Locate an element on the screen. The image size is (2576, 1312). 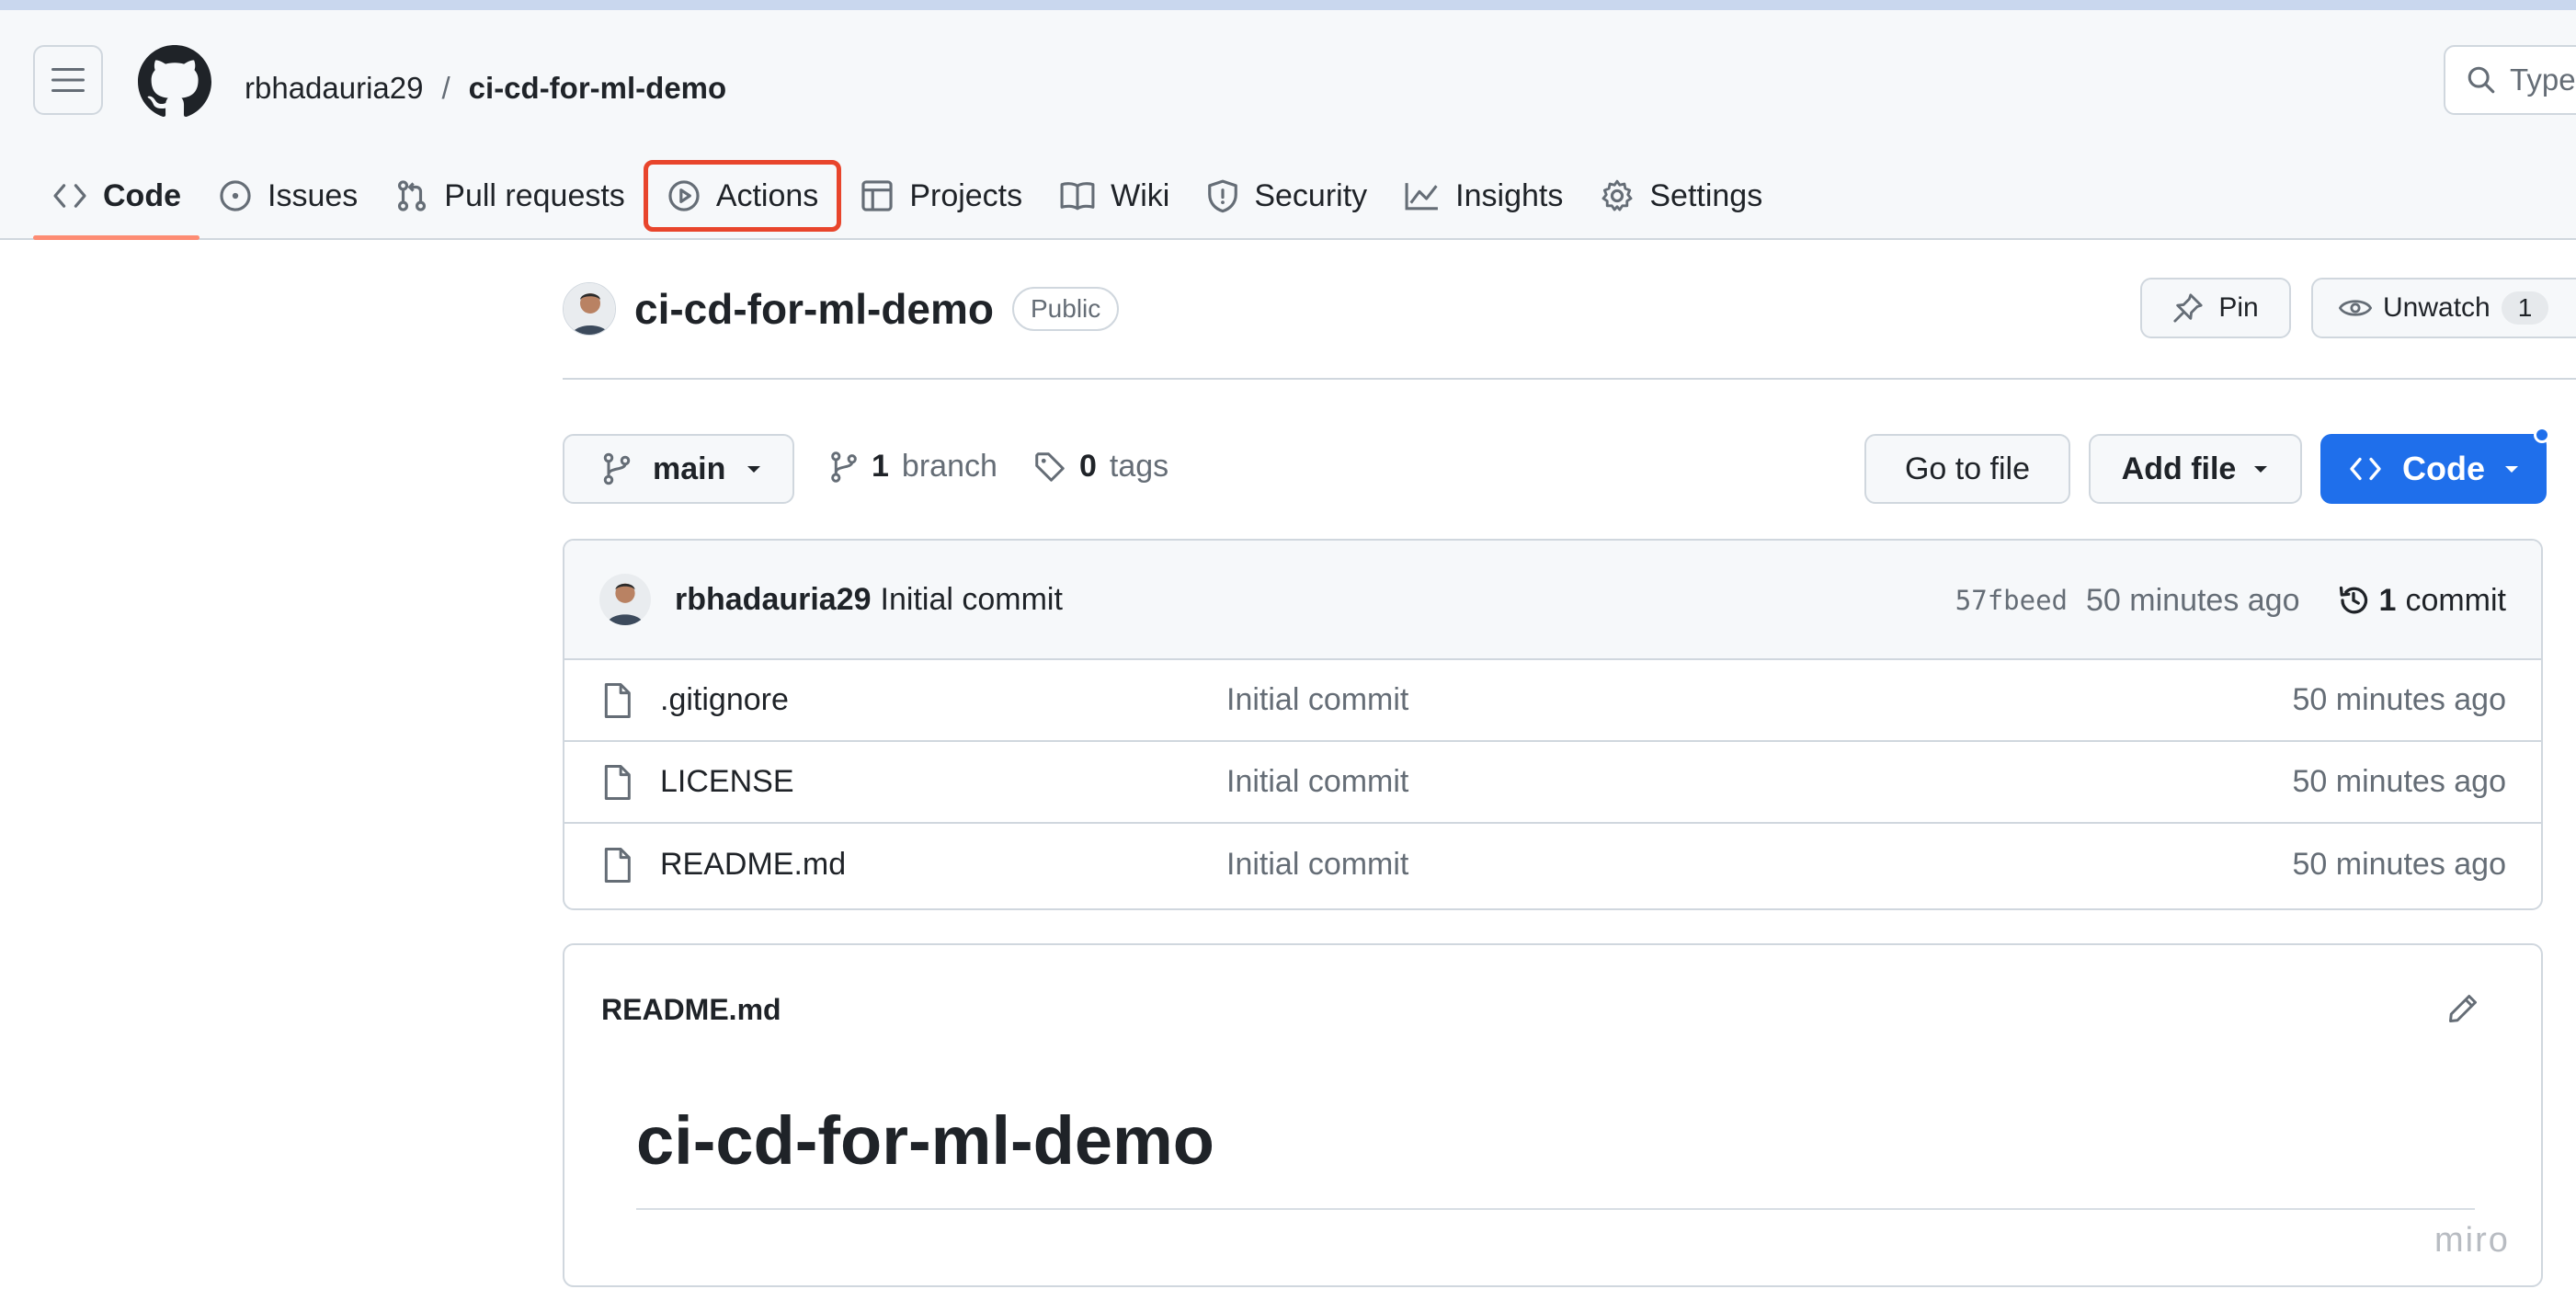
github-logo-icon is located at coordinates (174, 82).